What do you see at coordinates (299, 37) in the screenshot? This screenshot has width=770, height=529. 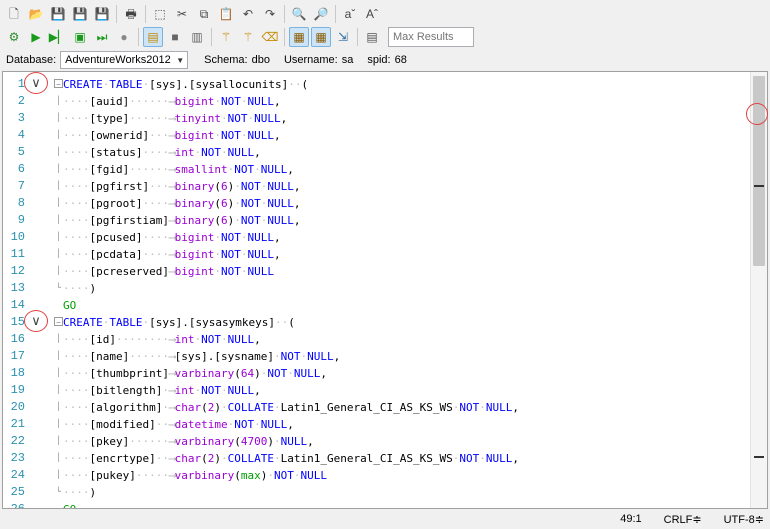 I see `results-grid-toggle: ▦` at bounding box center [299, 37].